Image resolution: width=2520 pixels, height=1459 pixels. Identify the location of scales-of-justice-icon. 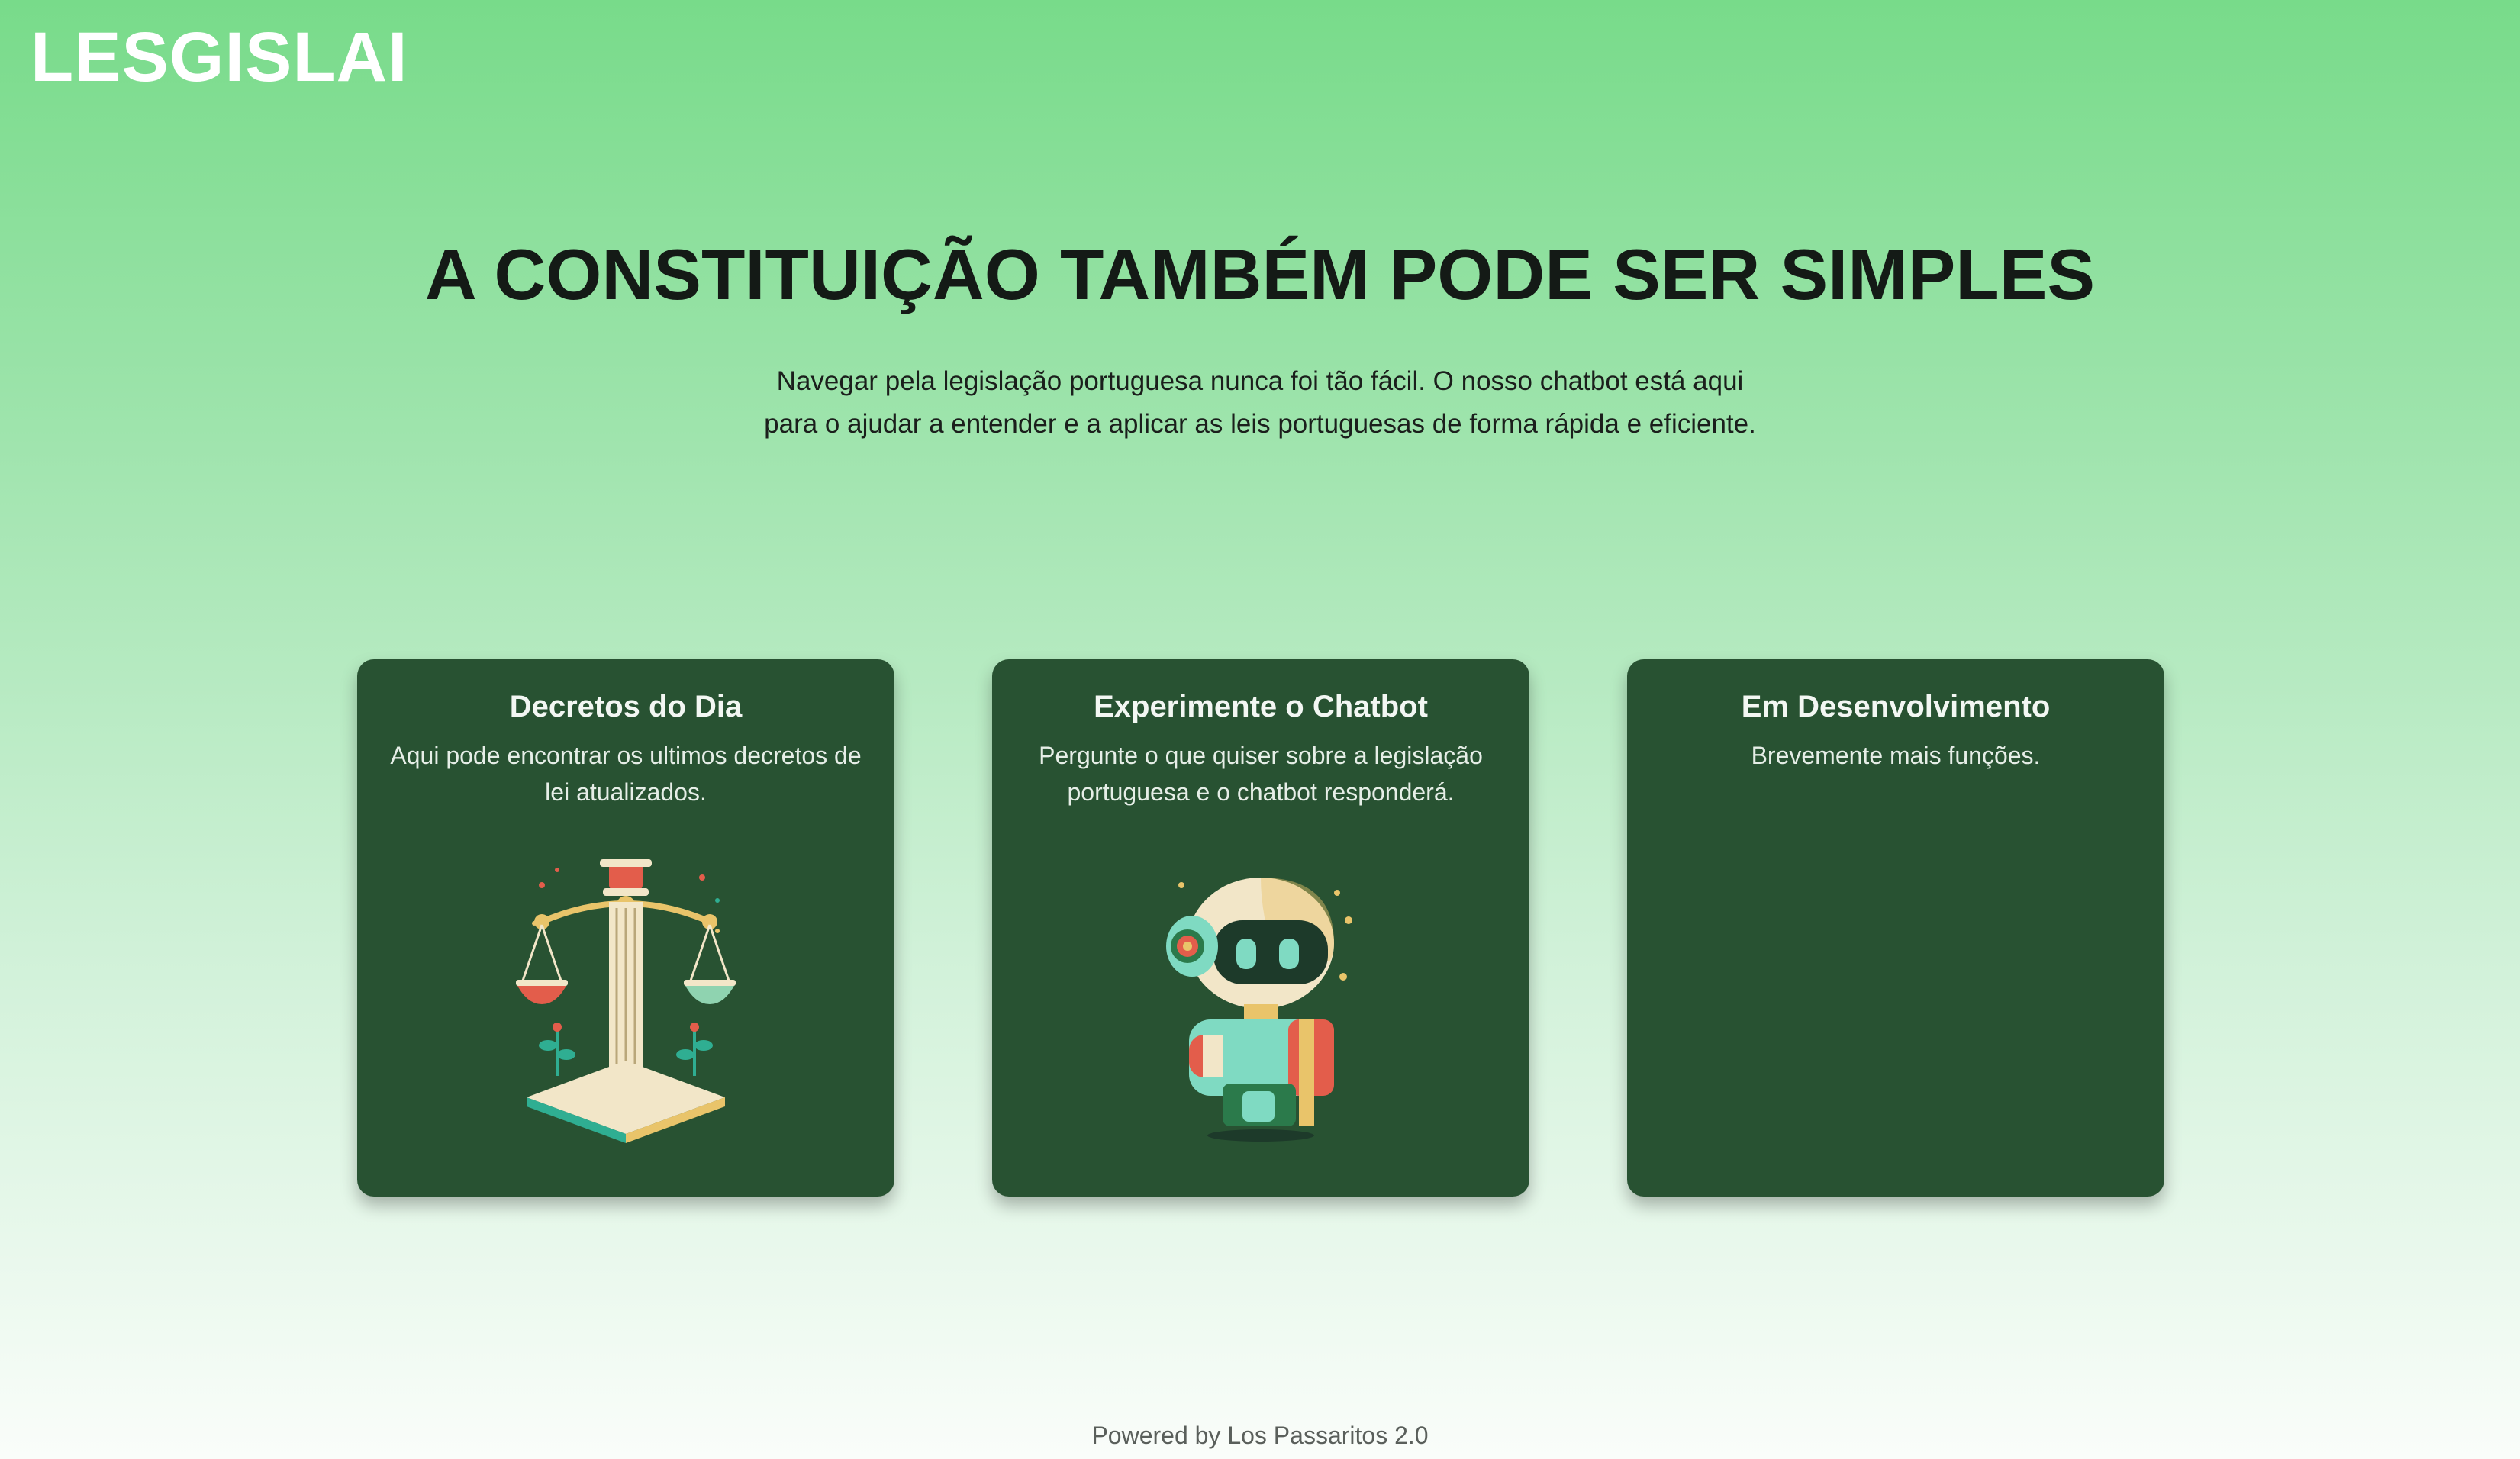
(626, 1001).